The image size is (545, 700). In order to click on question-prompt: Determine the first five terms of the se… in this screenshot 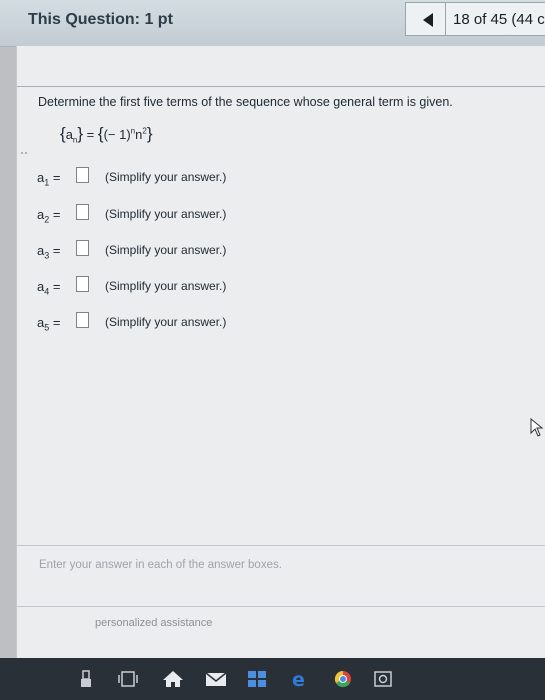, I will do `click(245, 102)`.